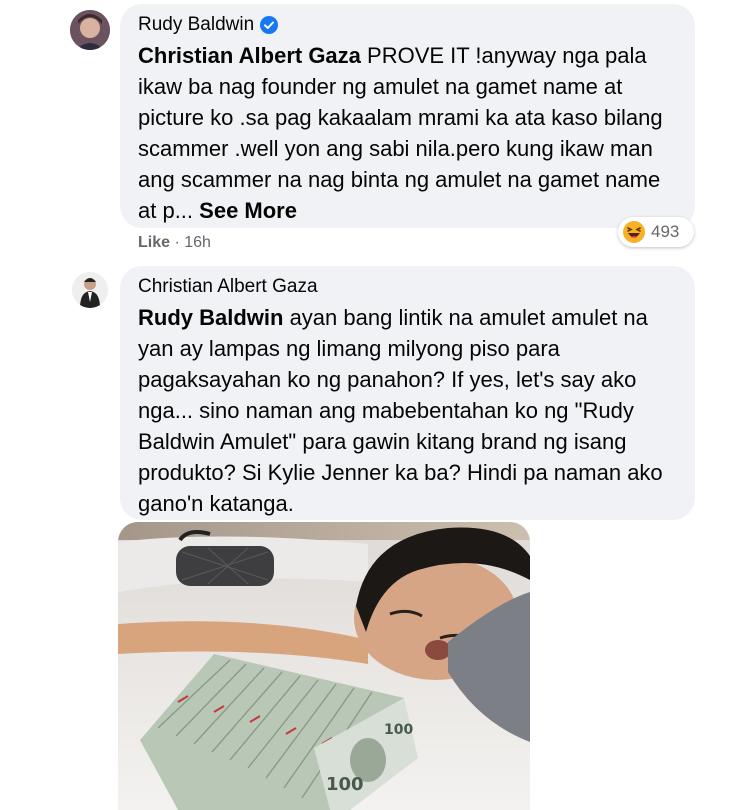  What do you see at coordinates (407, 25) in the screenshot?
I see `comment-author: Rudy Baldwin` at bounding box center [407, 25].